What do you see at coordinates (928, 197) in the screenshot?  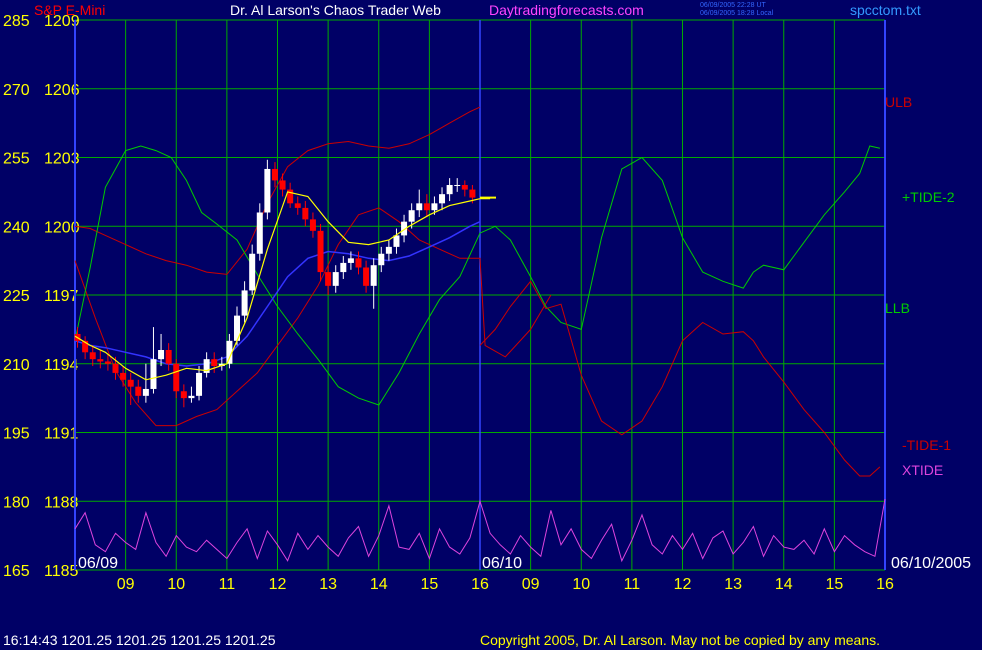 I see `series-label-tide-pos: +TIDE-2` at bounding box center [928, 197].